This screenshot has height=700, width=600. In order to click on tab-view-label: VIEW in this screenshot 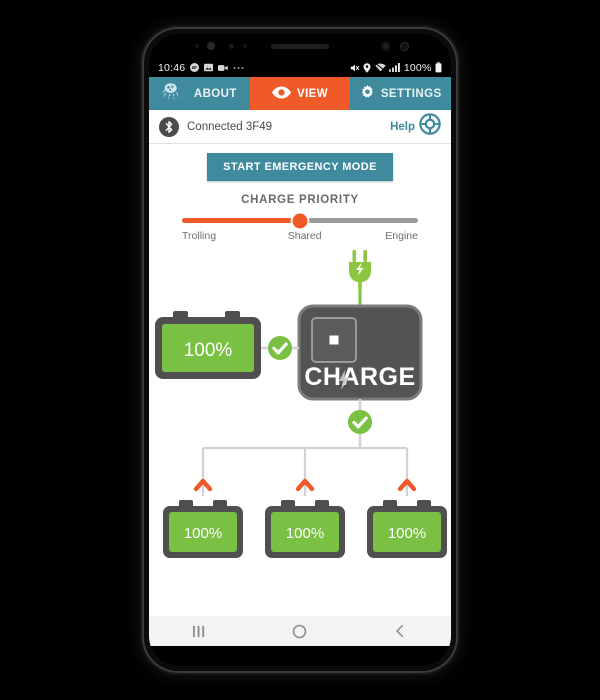, I will do `click(312, 93)`.